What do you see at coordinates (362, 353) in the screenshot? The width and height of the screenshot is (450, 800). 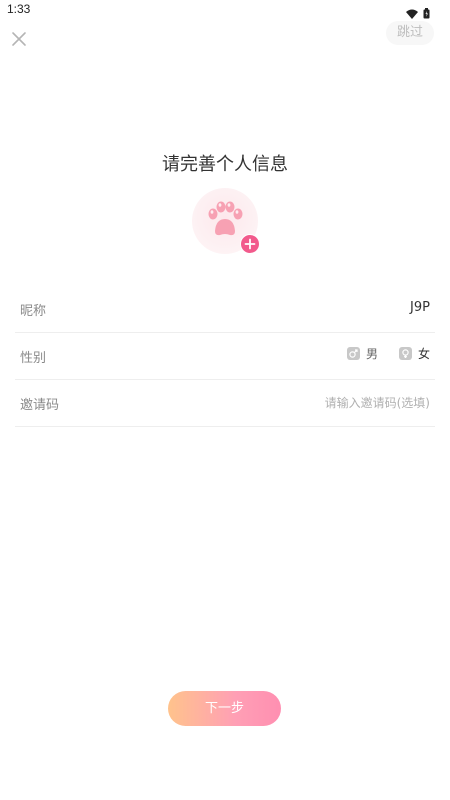 I see `gender-option-male: 男` at bounding box center [362, 353].